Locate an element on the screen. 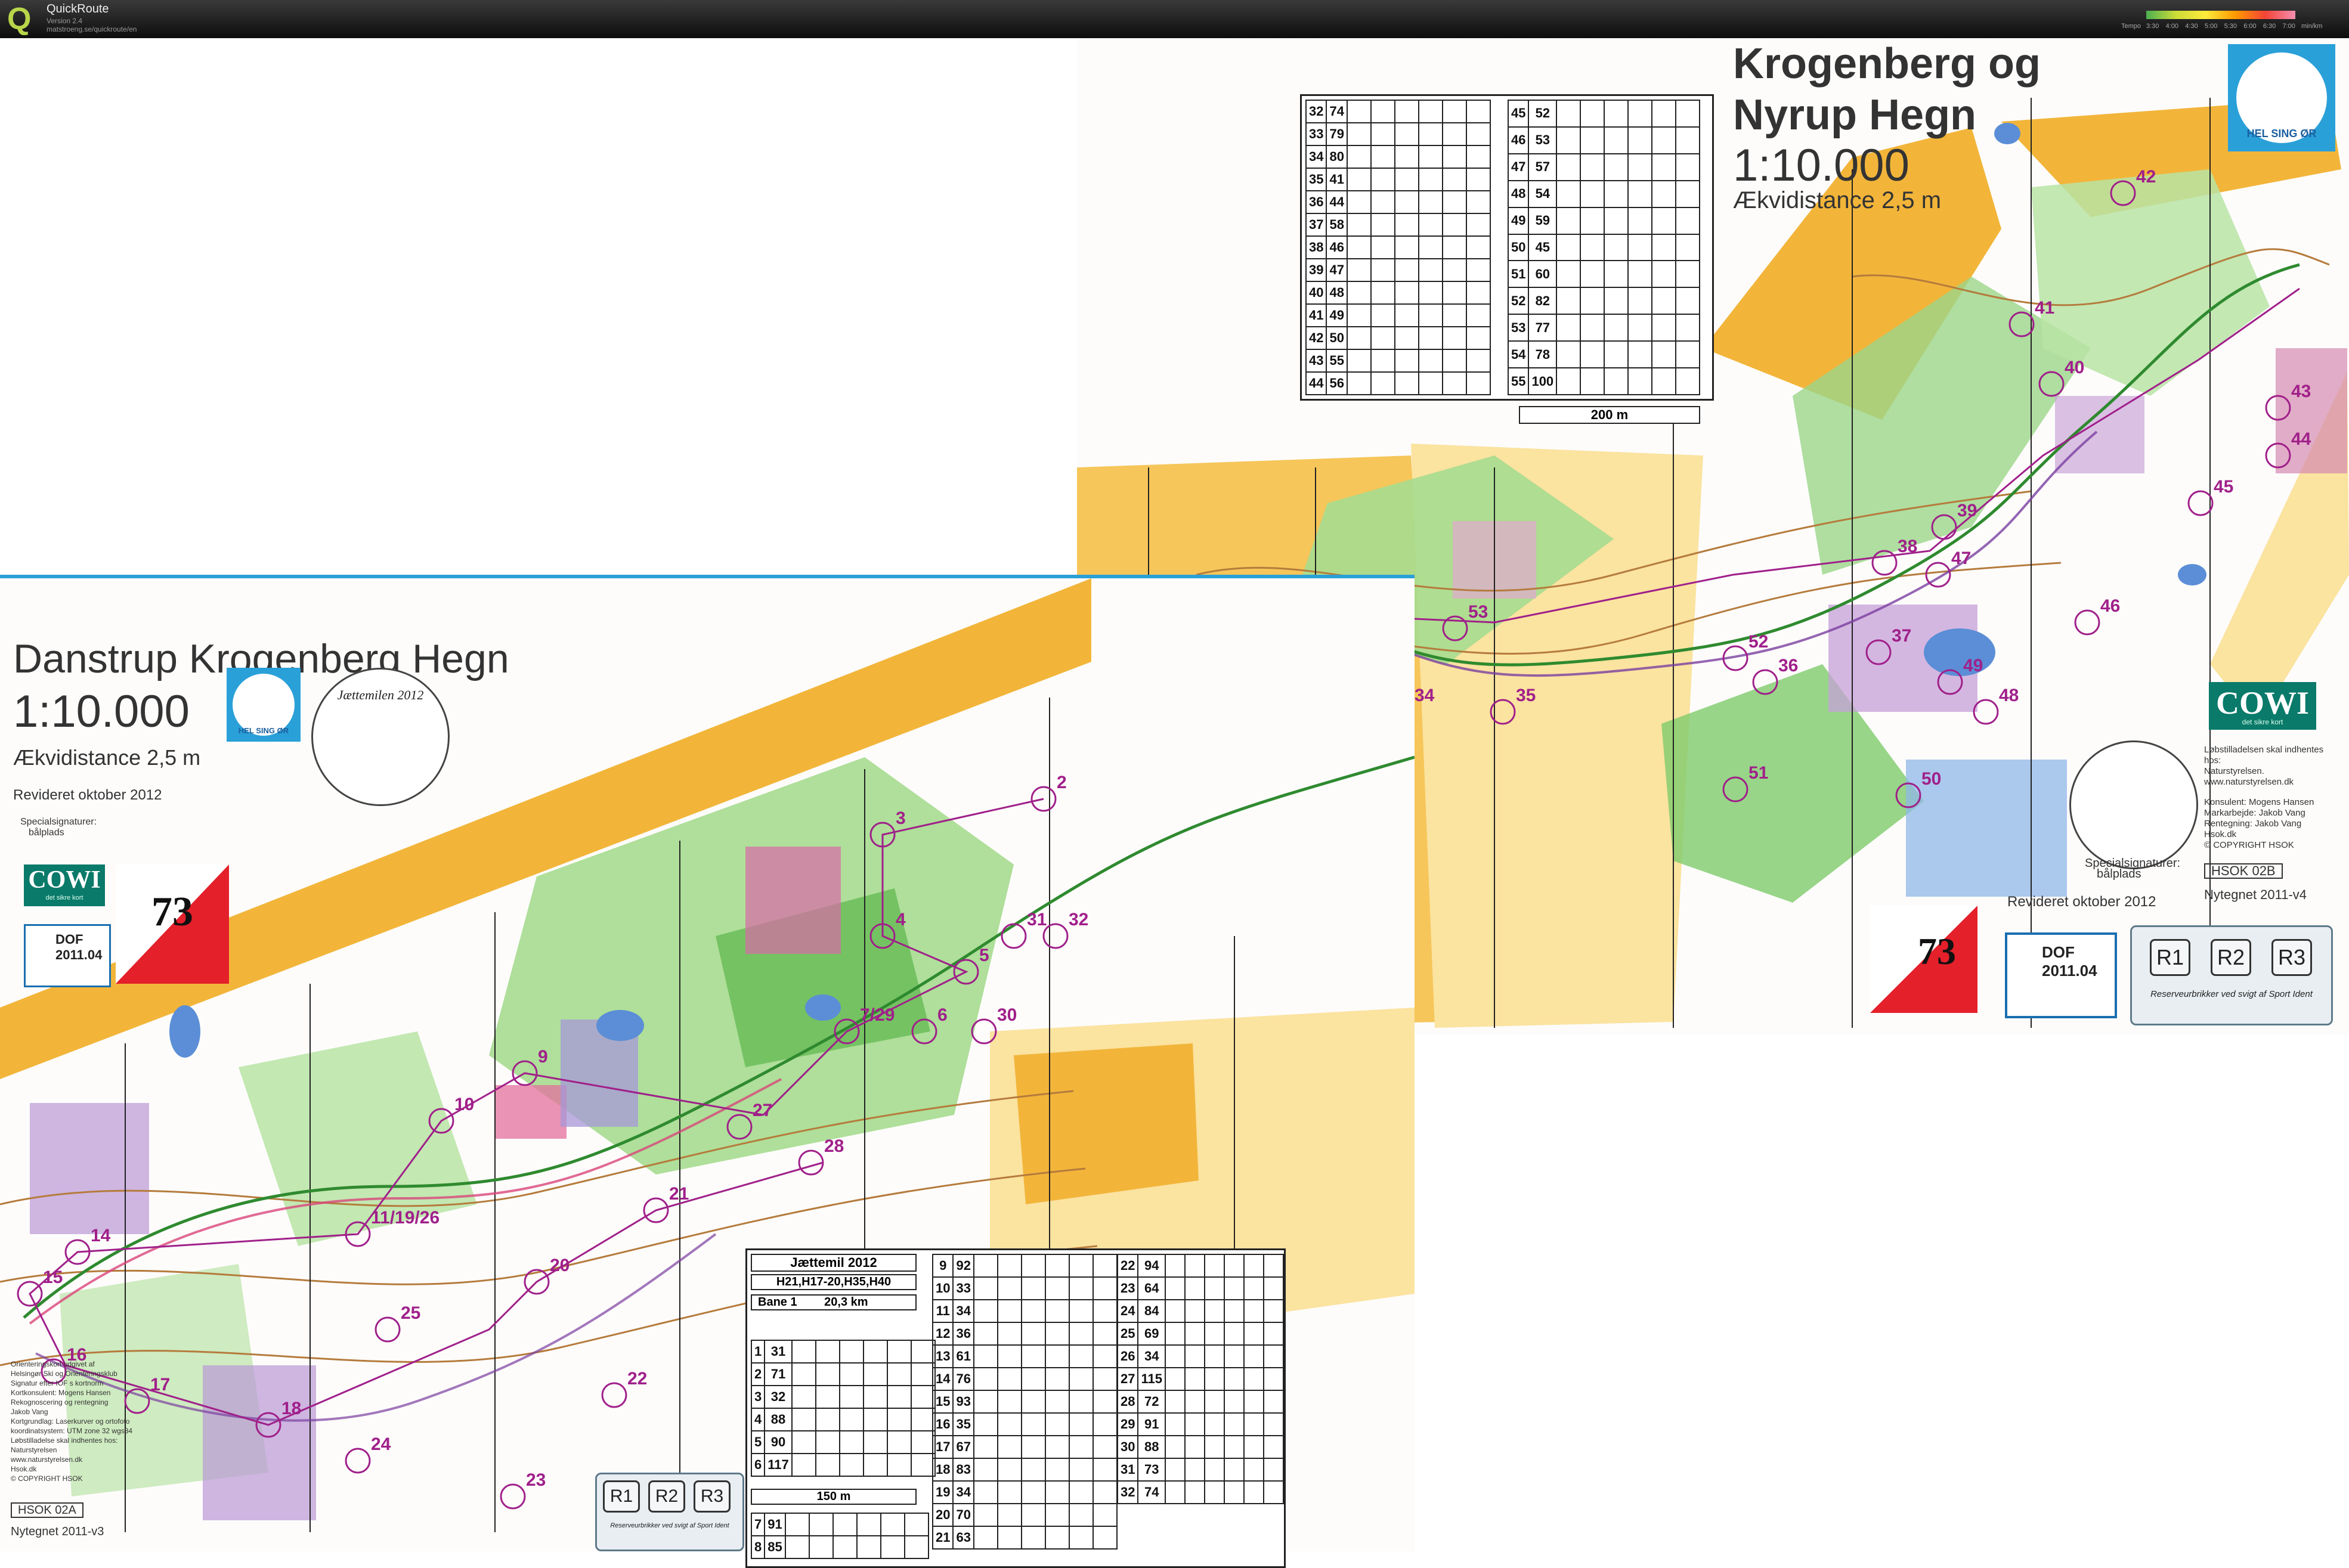  desc-row: 22 94 is located at coordinates (1200, 1266).